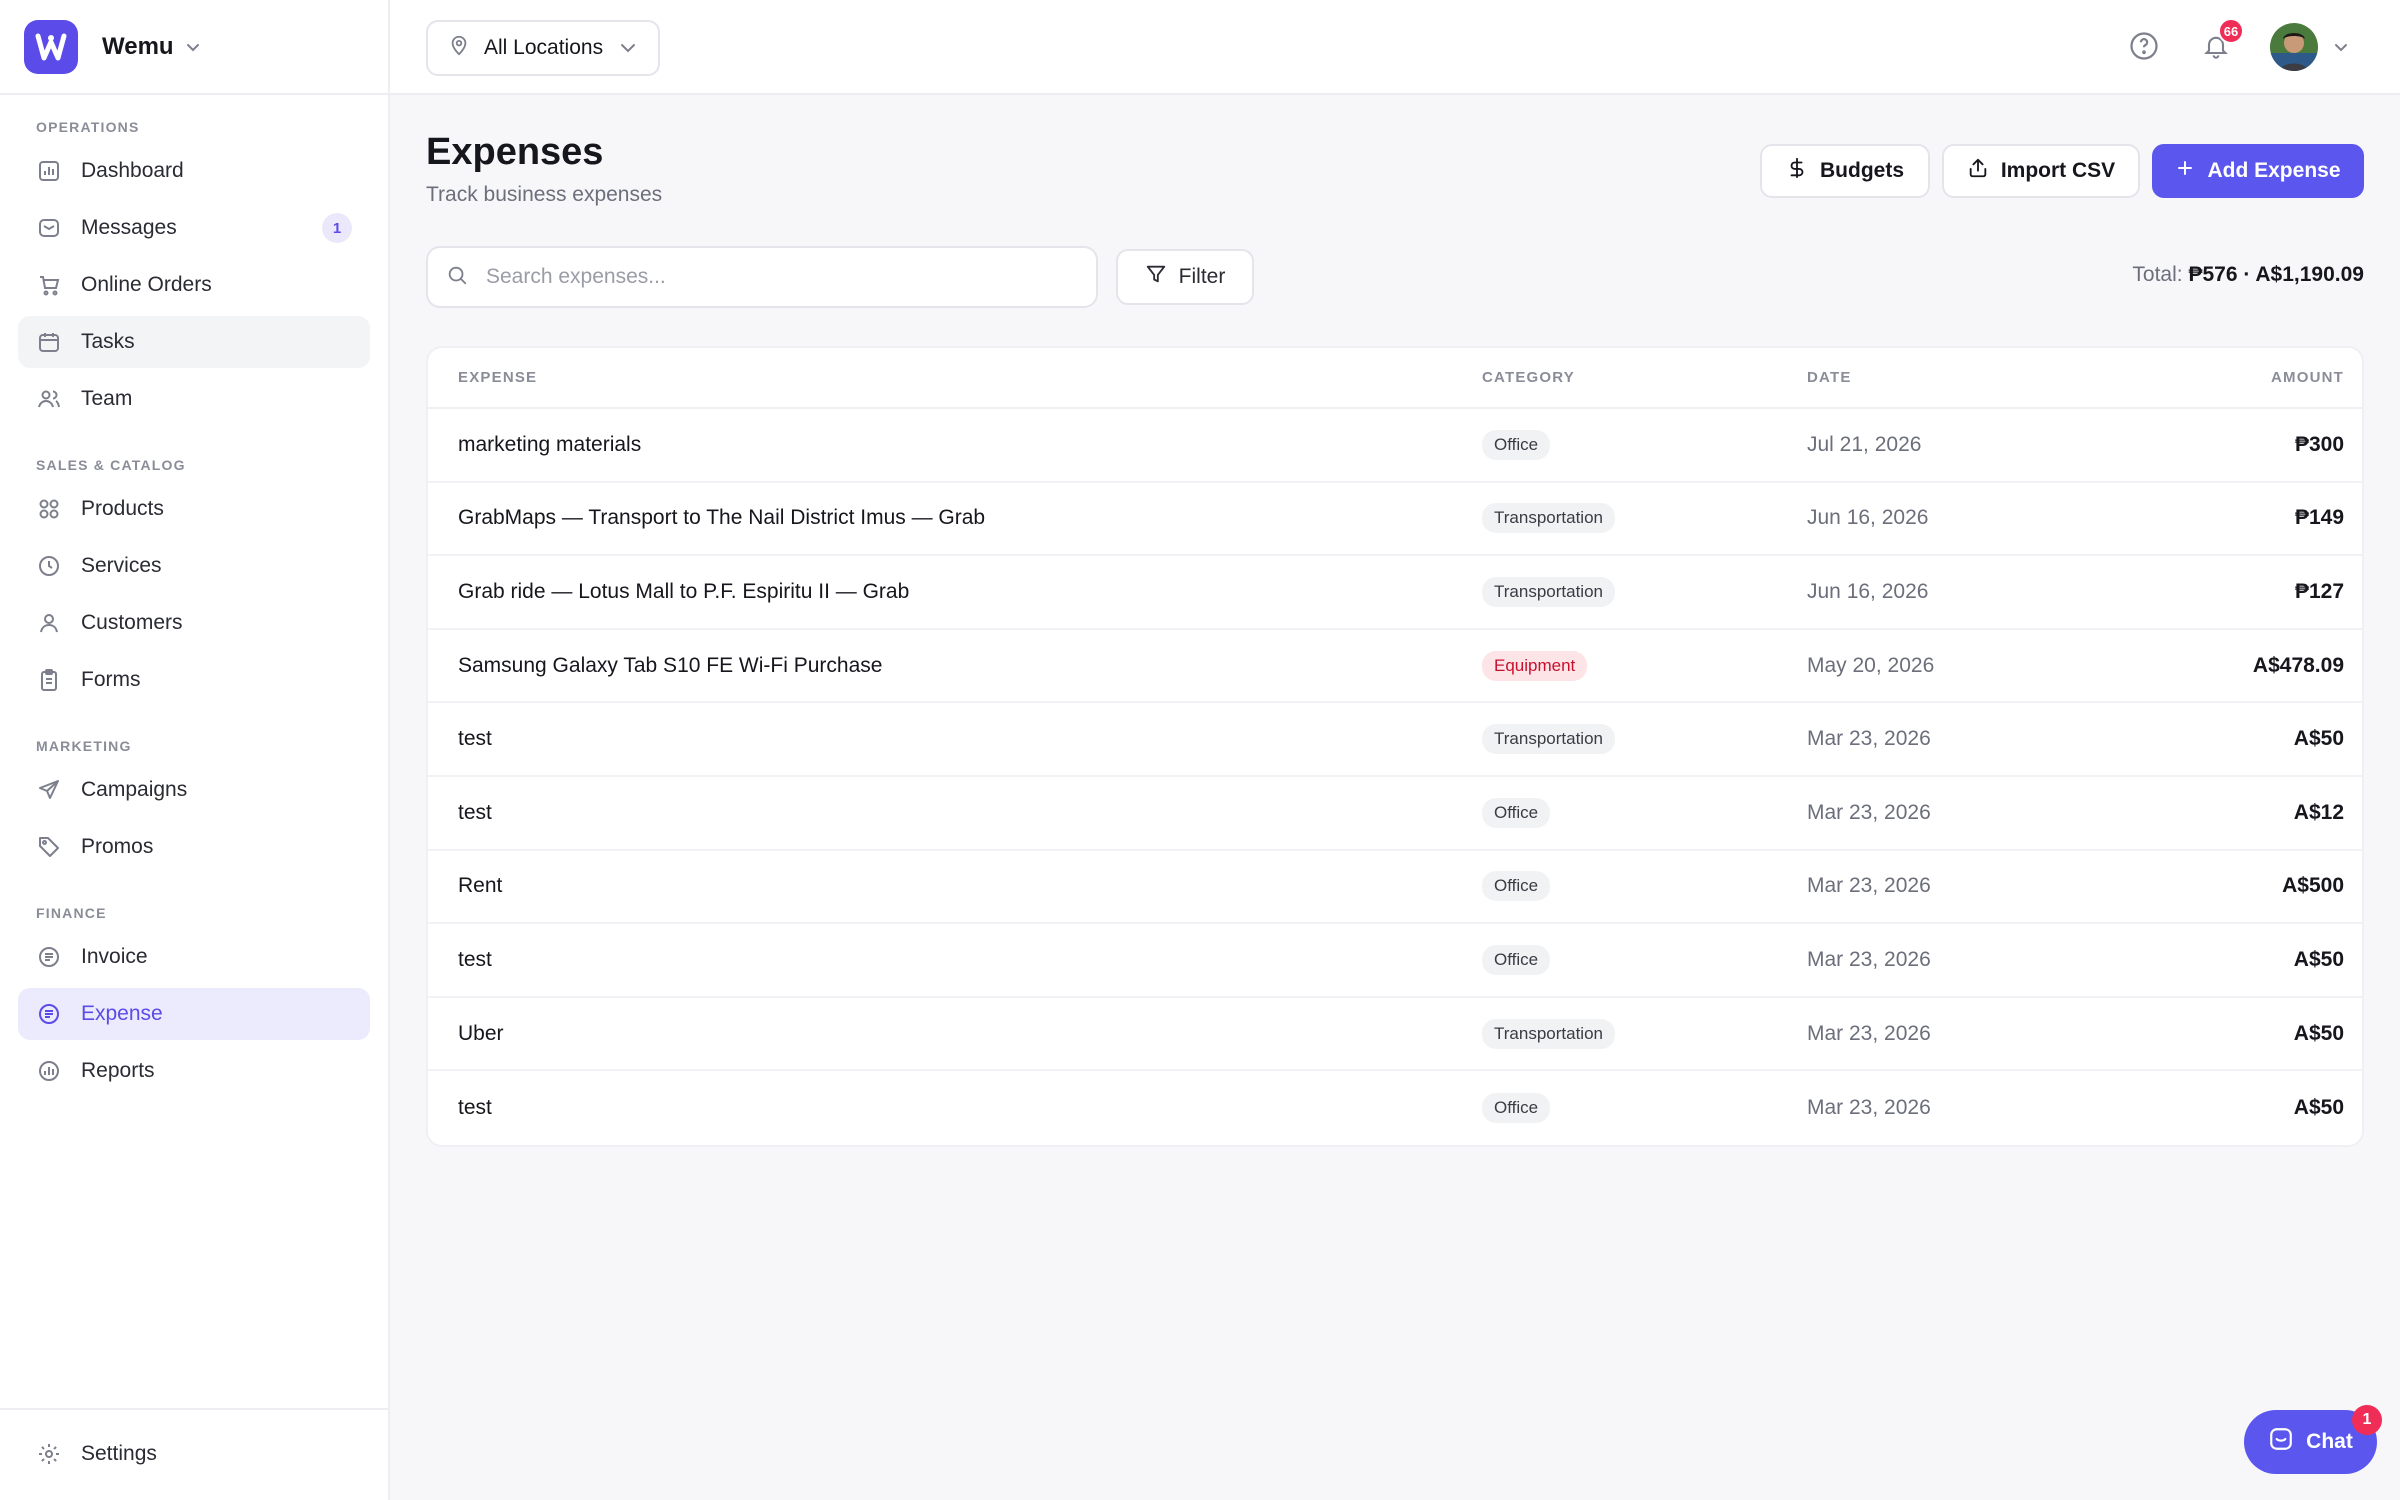  I want to click on avatar, so click(2294, 47).